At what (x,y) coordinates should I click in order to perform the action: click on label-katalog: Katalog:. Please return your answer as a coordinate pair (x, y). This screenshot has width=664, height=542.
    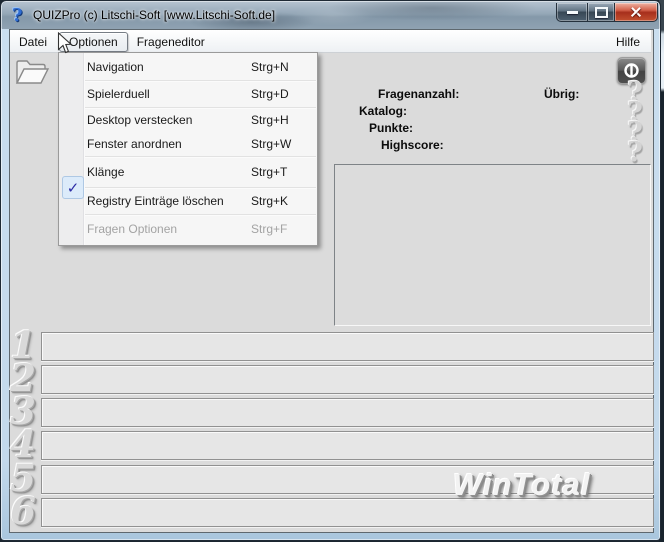
    Looking at the image, I should click on (383, 111).